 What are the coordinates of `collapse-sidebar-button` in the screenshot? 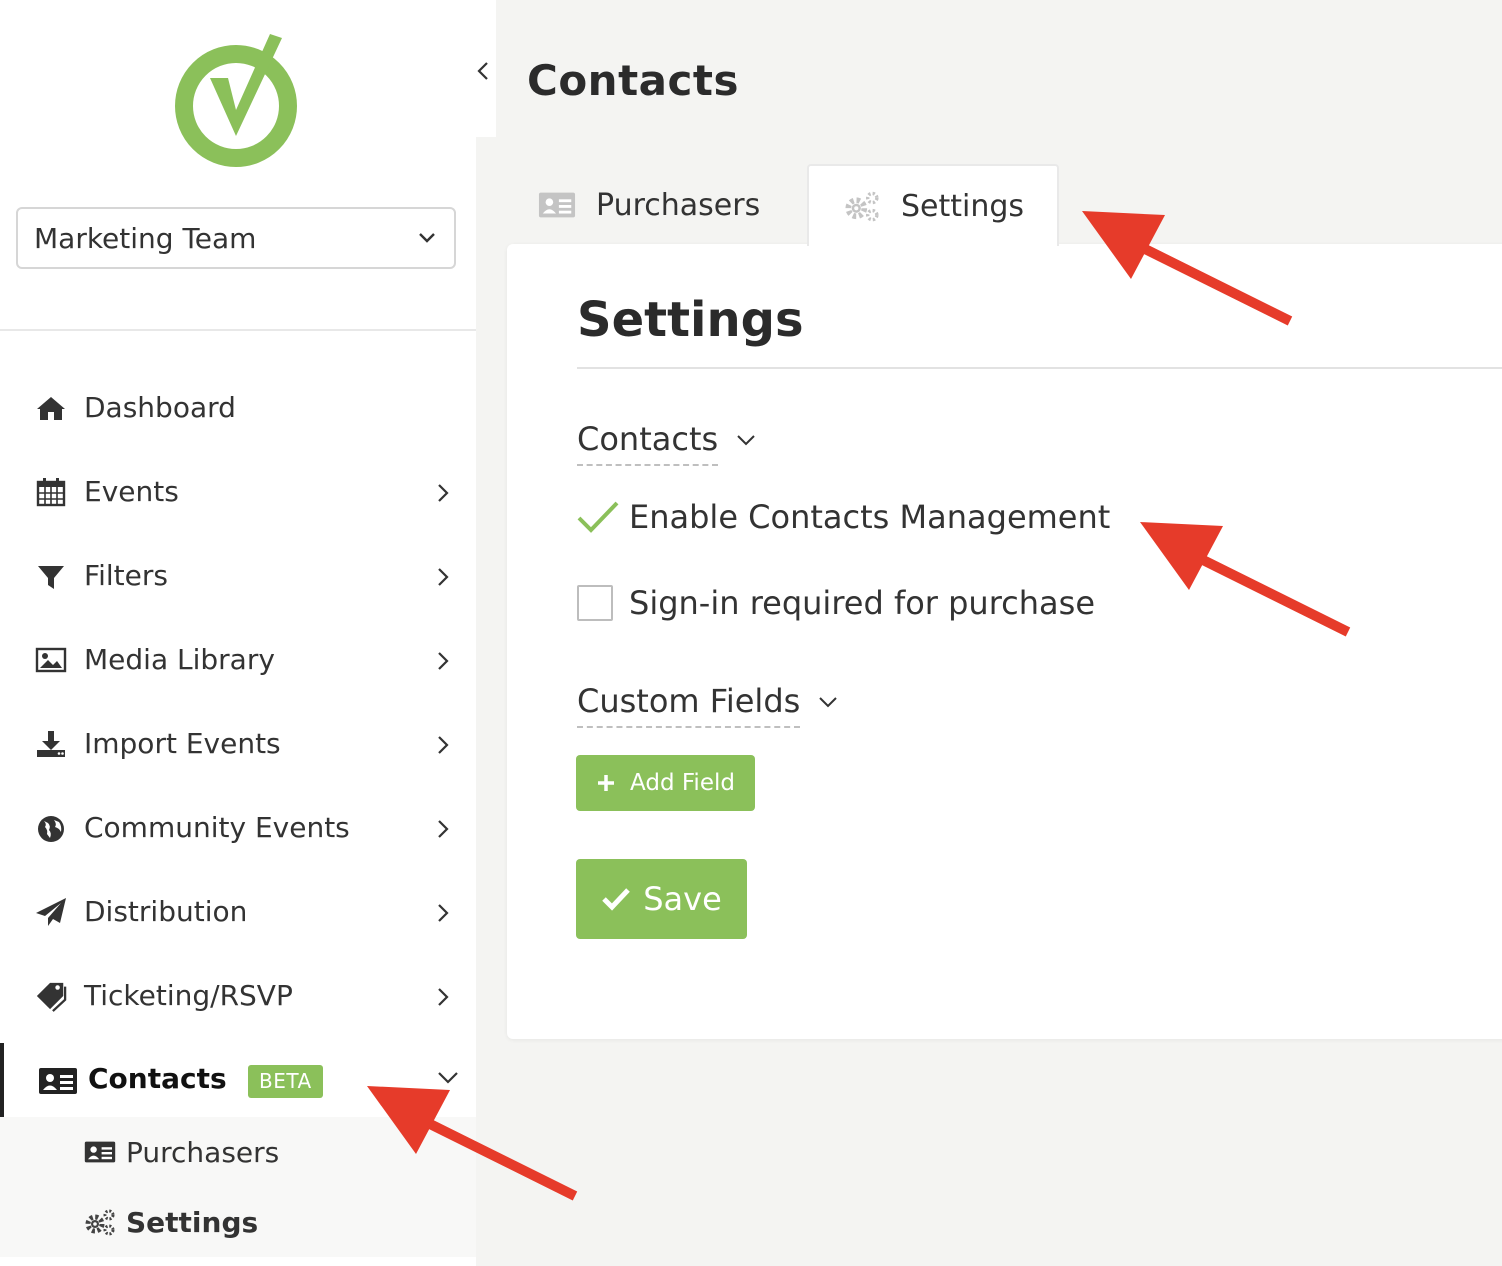 It's located at (483, 71).